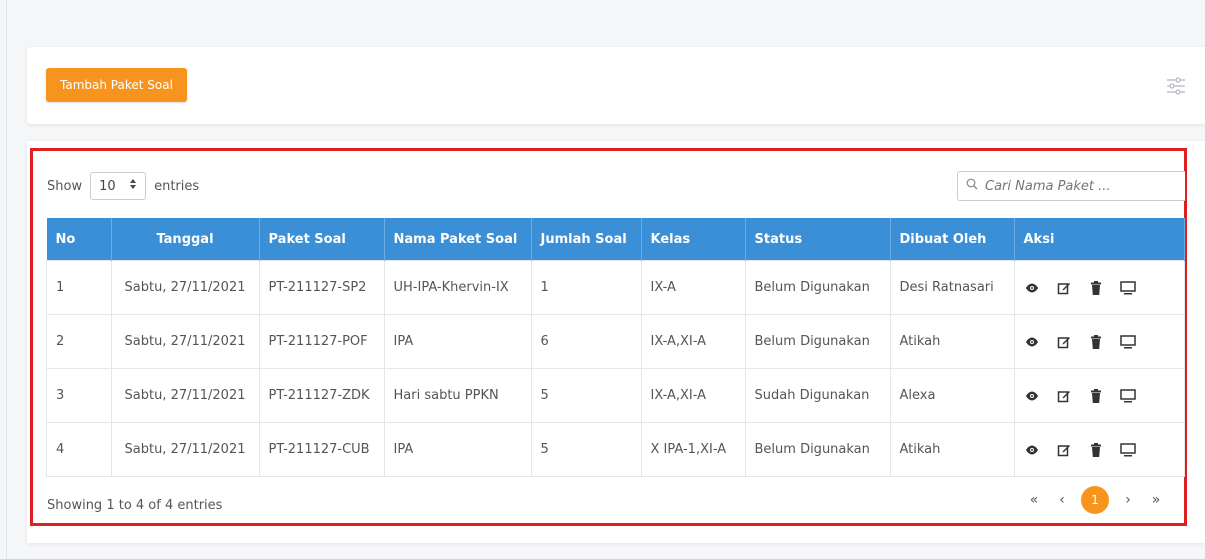  What do you see at coordinates (133, 186) in the screenshot?
I see `sort-arrows-icon` at bounding box center [133, 186].